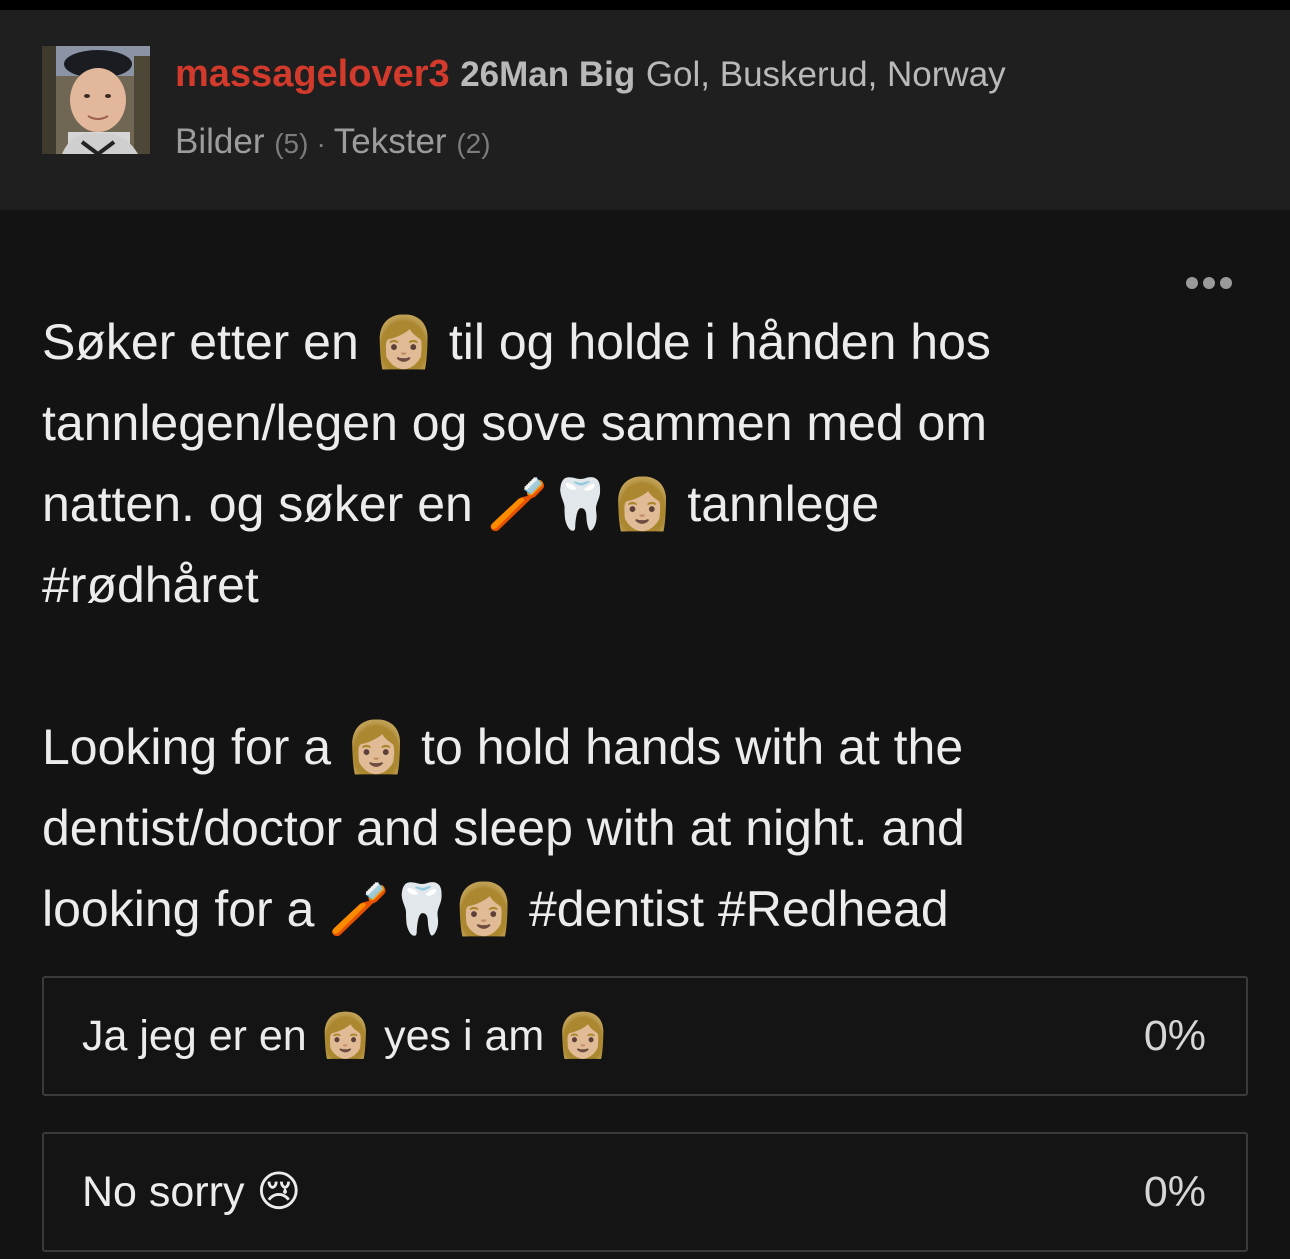 The width and height of the screenshot is (1290, 1259). Describe the element at coordinates (825, 74) in the screenshot. I see `location: Gol, Buskerud, Norway` at that location.